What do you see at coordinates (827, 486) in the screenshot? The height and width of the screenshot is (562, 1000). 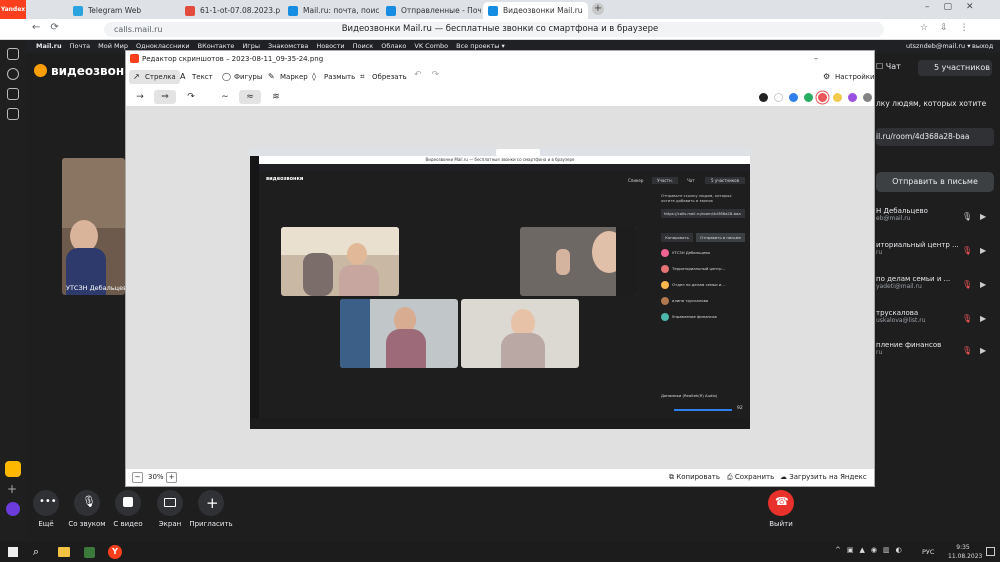 I see `upload-yandex-disk-button: ☁ Загрузить на Яндекс Диск` at bounding box center [827, 486].